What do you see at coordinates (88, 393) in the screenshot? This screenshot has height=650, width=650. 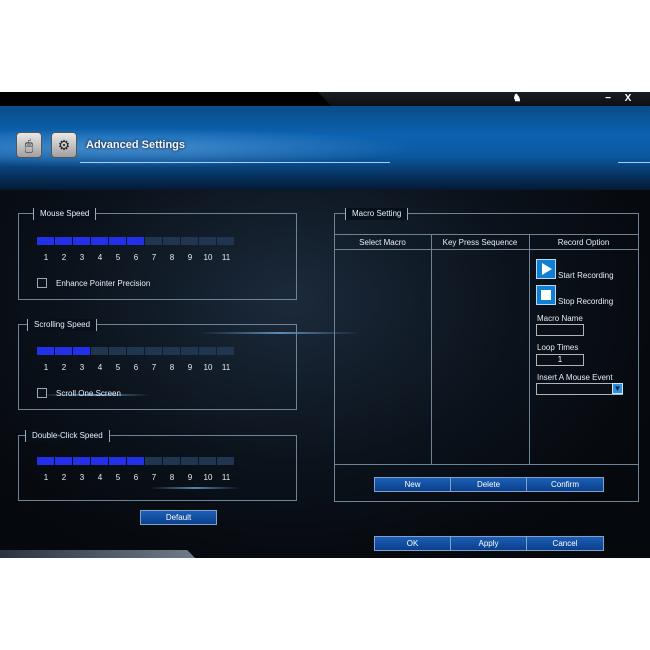 I see `scroll-one-screen-label: Scroll One Screen` at bounding box center [88, 393].